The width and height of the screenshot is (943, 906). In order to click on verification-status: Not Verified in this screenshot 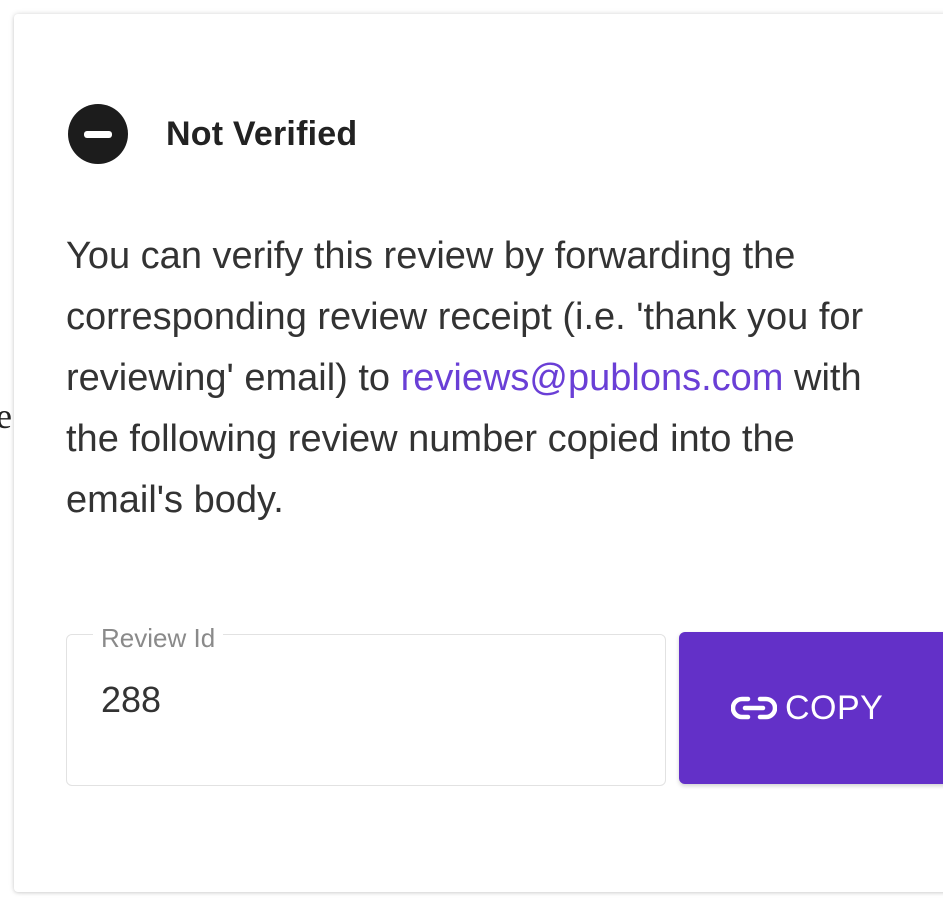, I will do `click(212, 134)`.